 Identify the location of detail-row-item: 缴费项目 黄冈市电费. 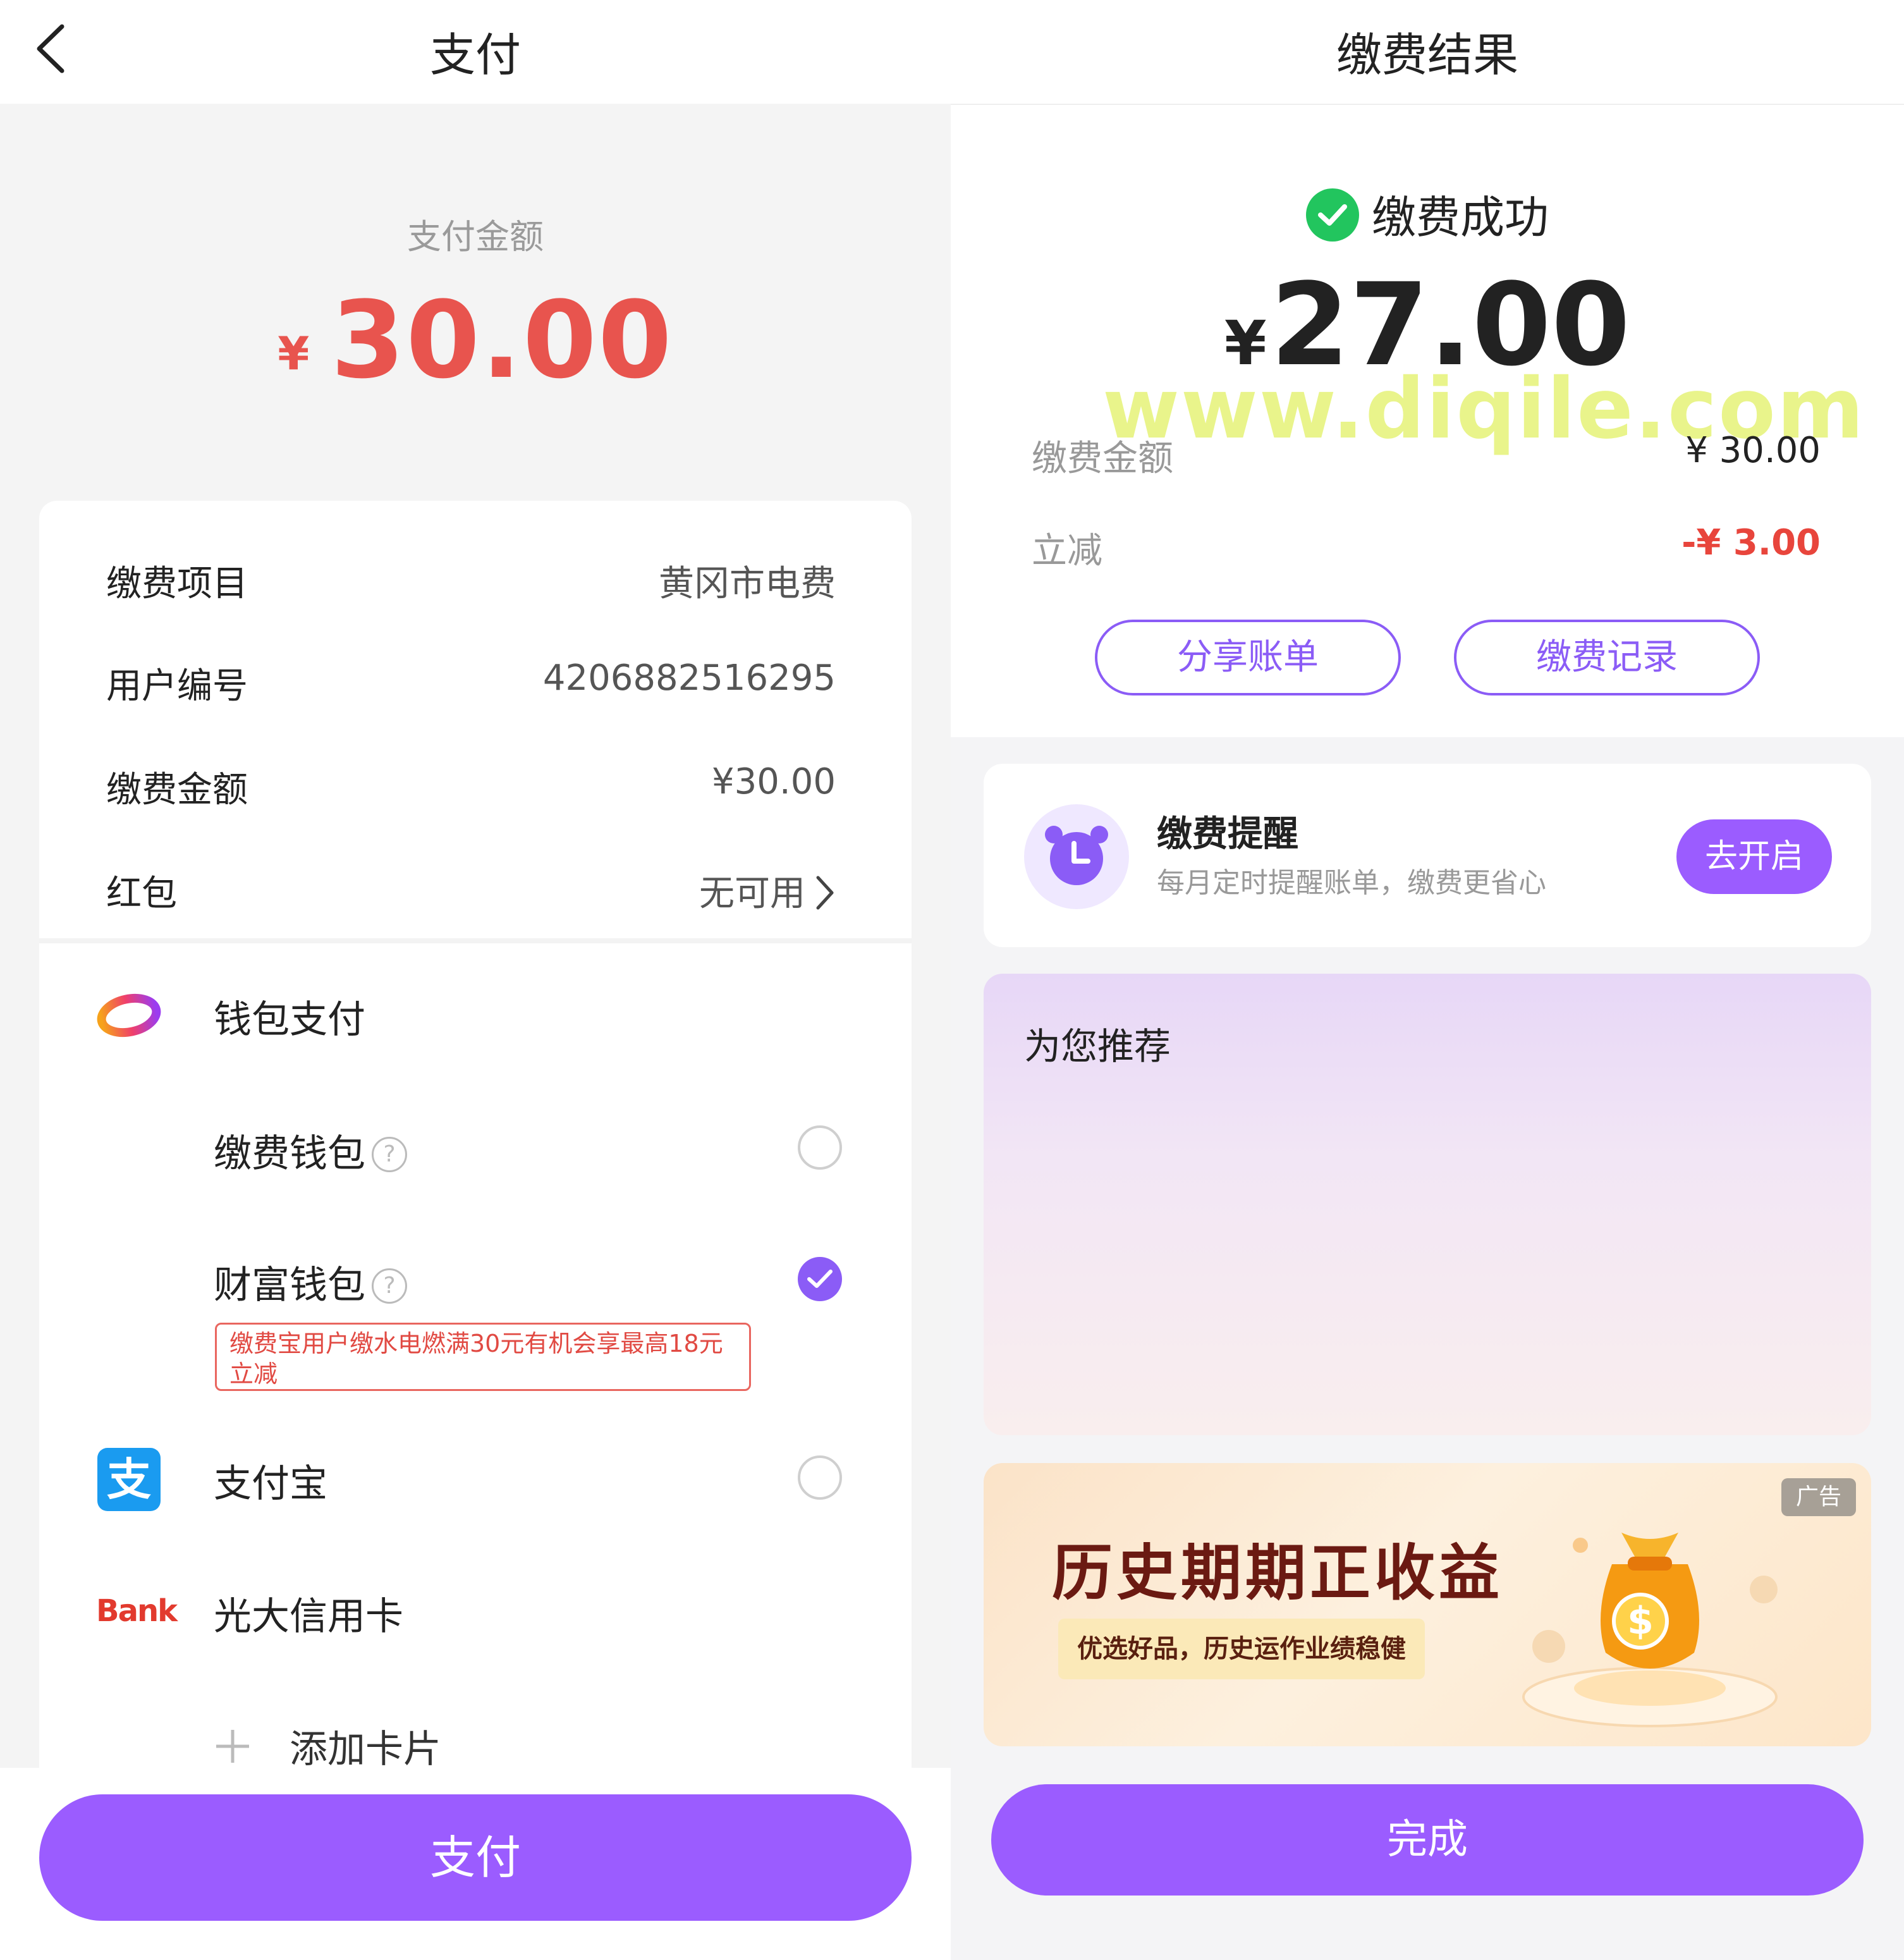
(452, 583).